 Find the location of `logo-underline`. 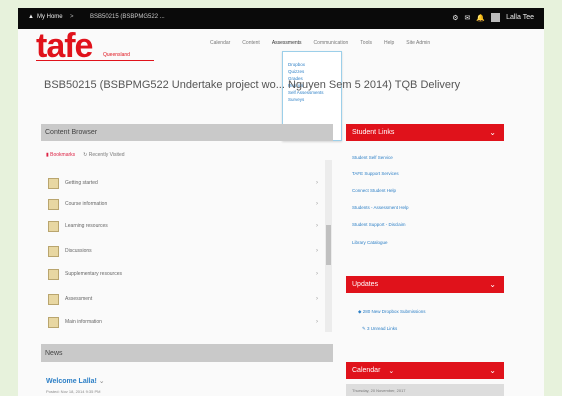

logo-underline is located at coordinates (95, 60).